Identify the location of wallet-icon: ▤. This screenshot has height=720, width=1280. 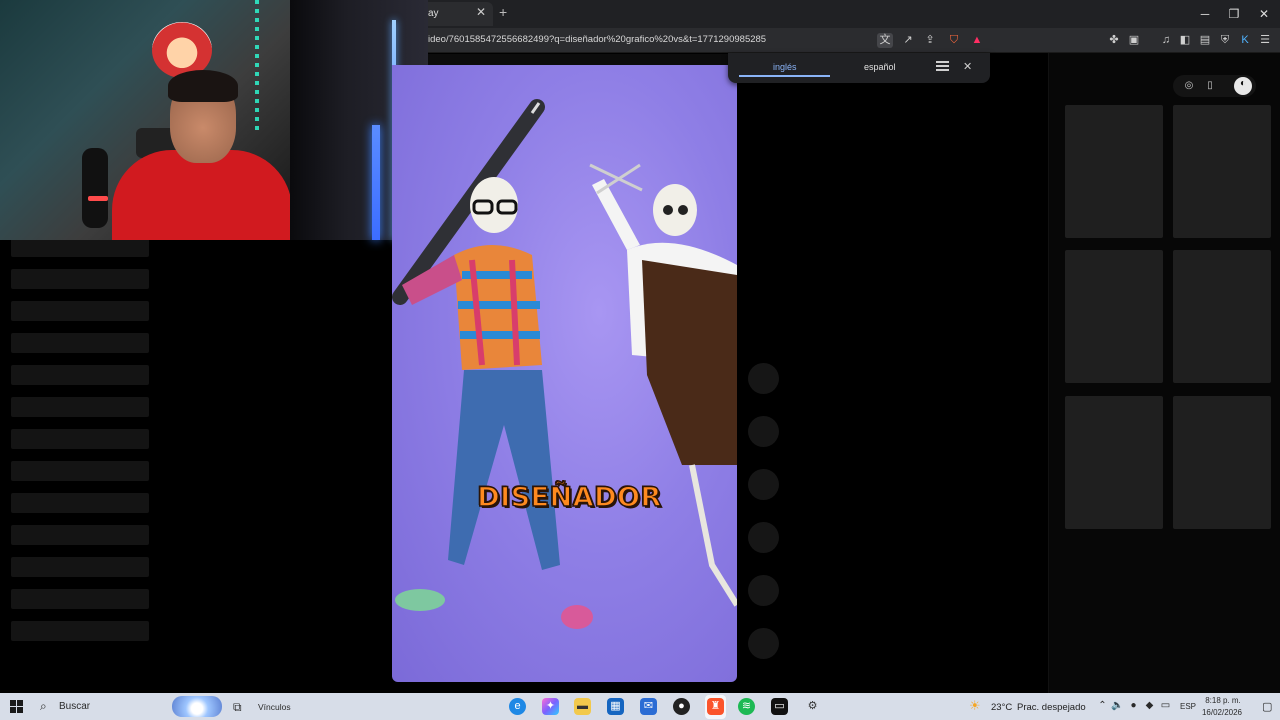
(1205, 40).